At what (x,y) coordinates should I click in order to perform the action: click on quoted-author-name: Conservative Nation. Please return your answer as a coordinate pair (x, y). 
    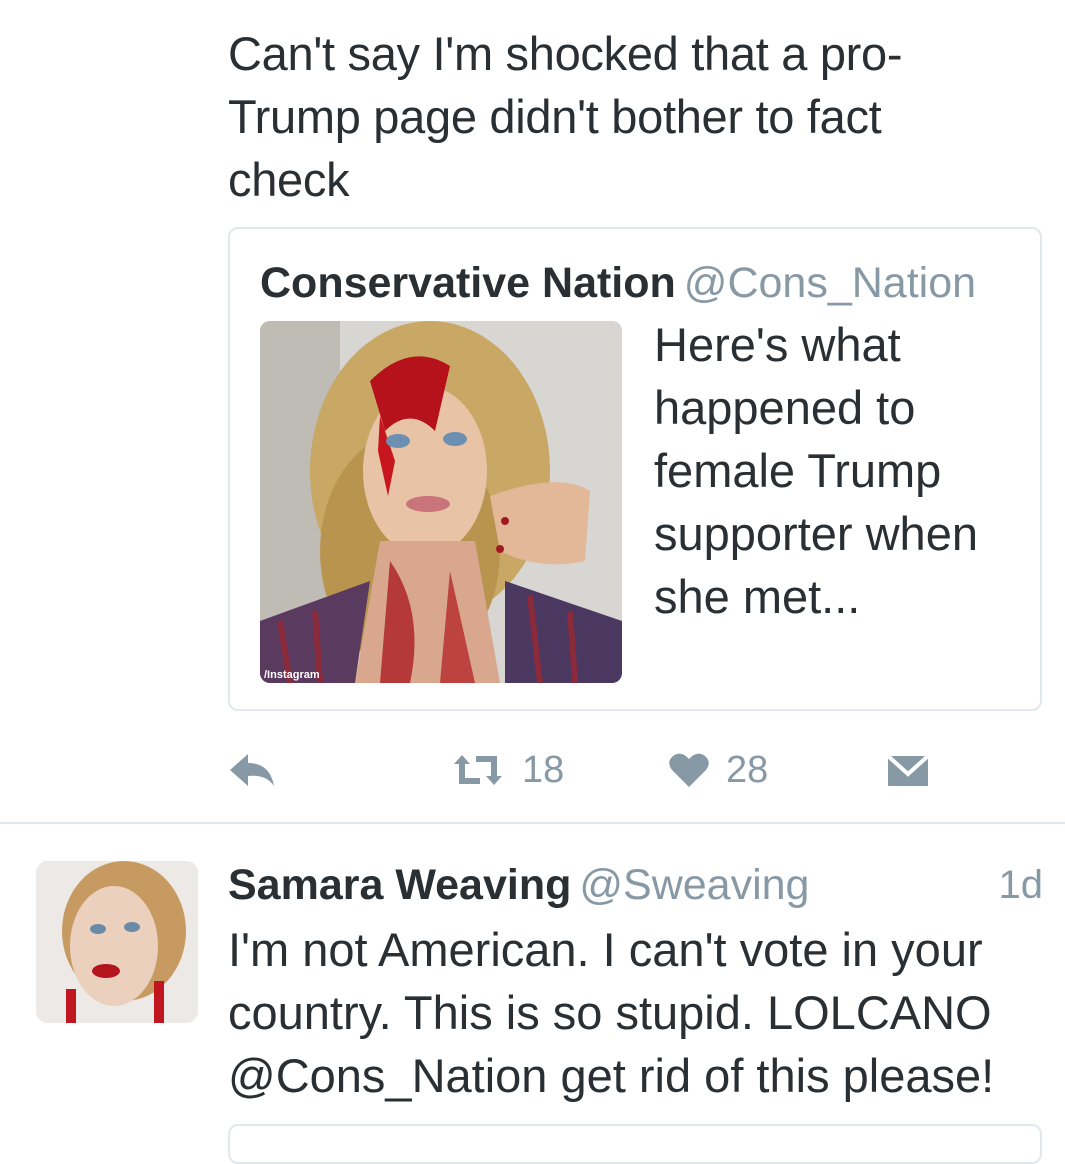
    Looking at the image, I should click on (468, 283).